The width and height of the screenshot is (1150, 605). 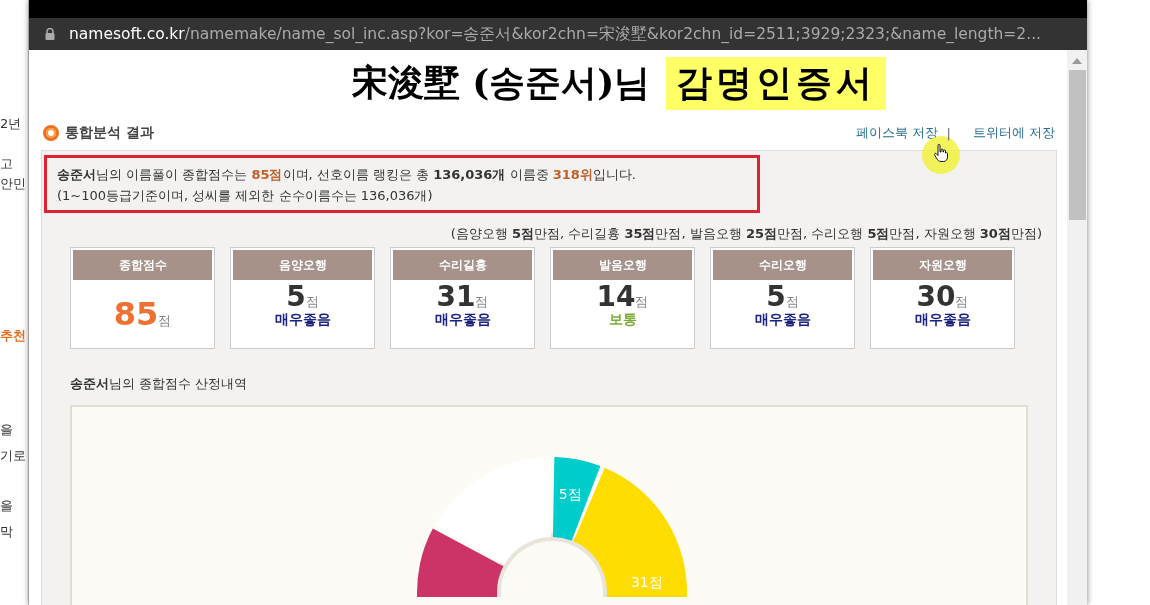 I want to click on background-text: 기로, so click(x=13, y=456).